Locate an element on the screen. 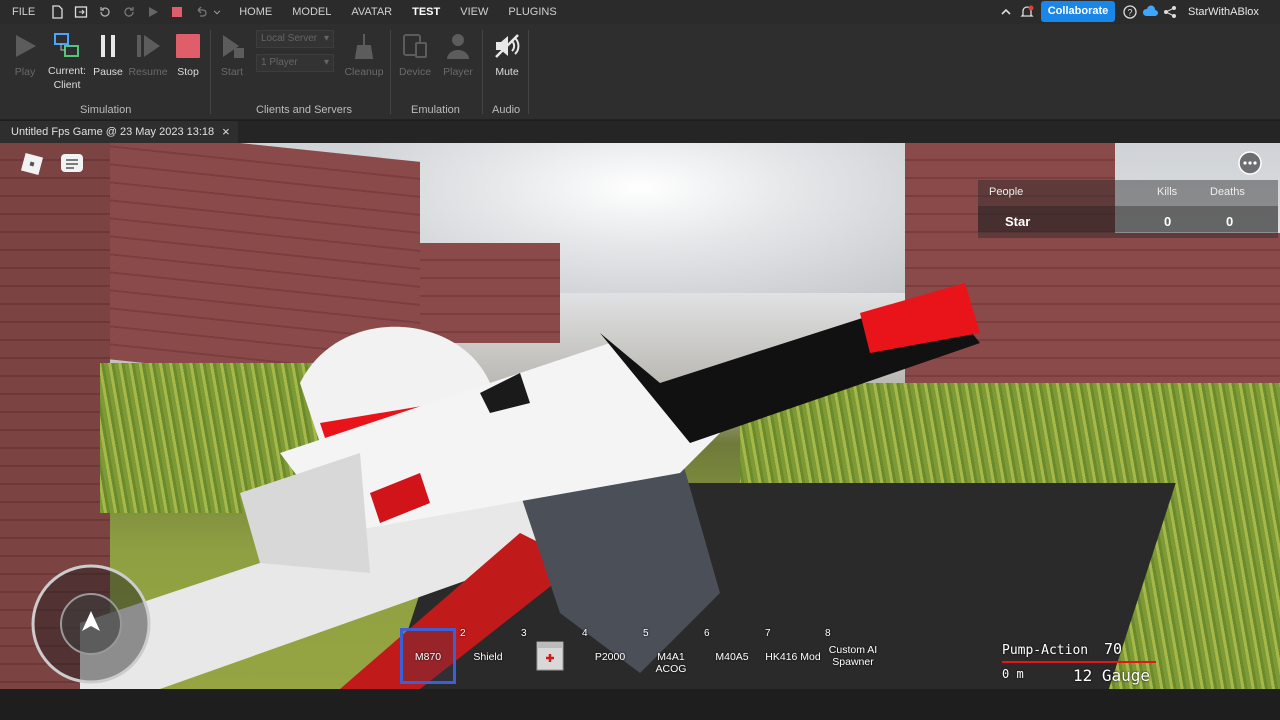  hotbar-slot-number: 6 is located at coordinates (707, 633).